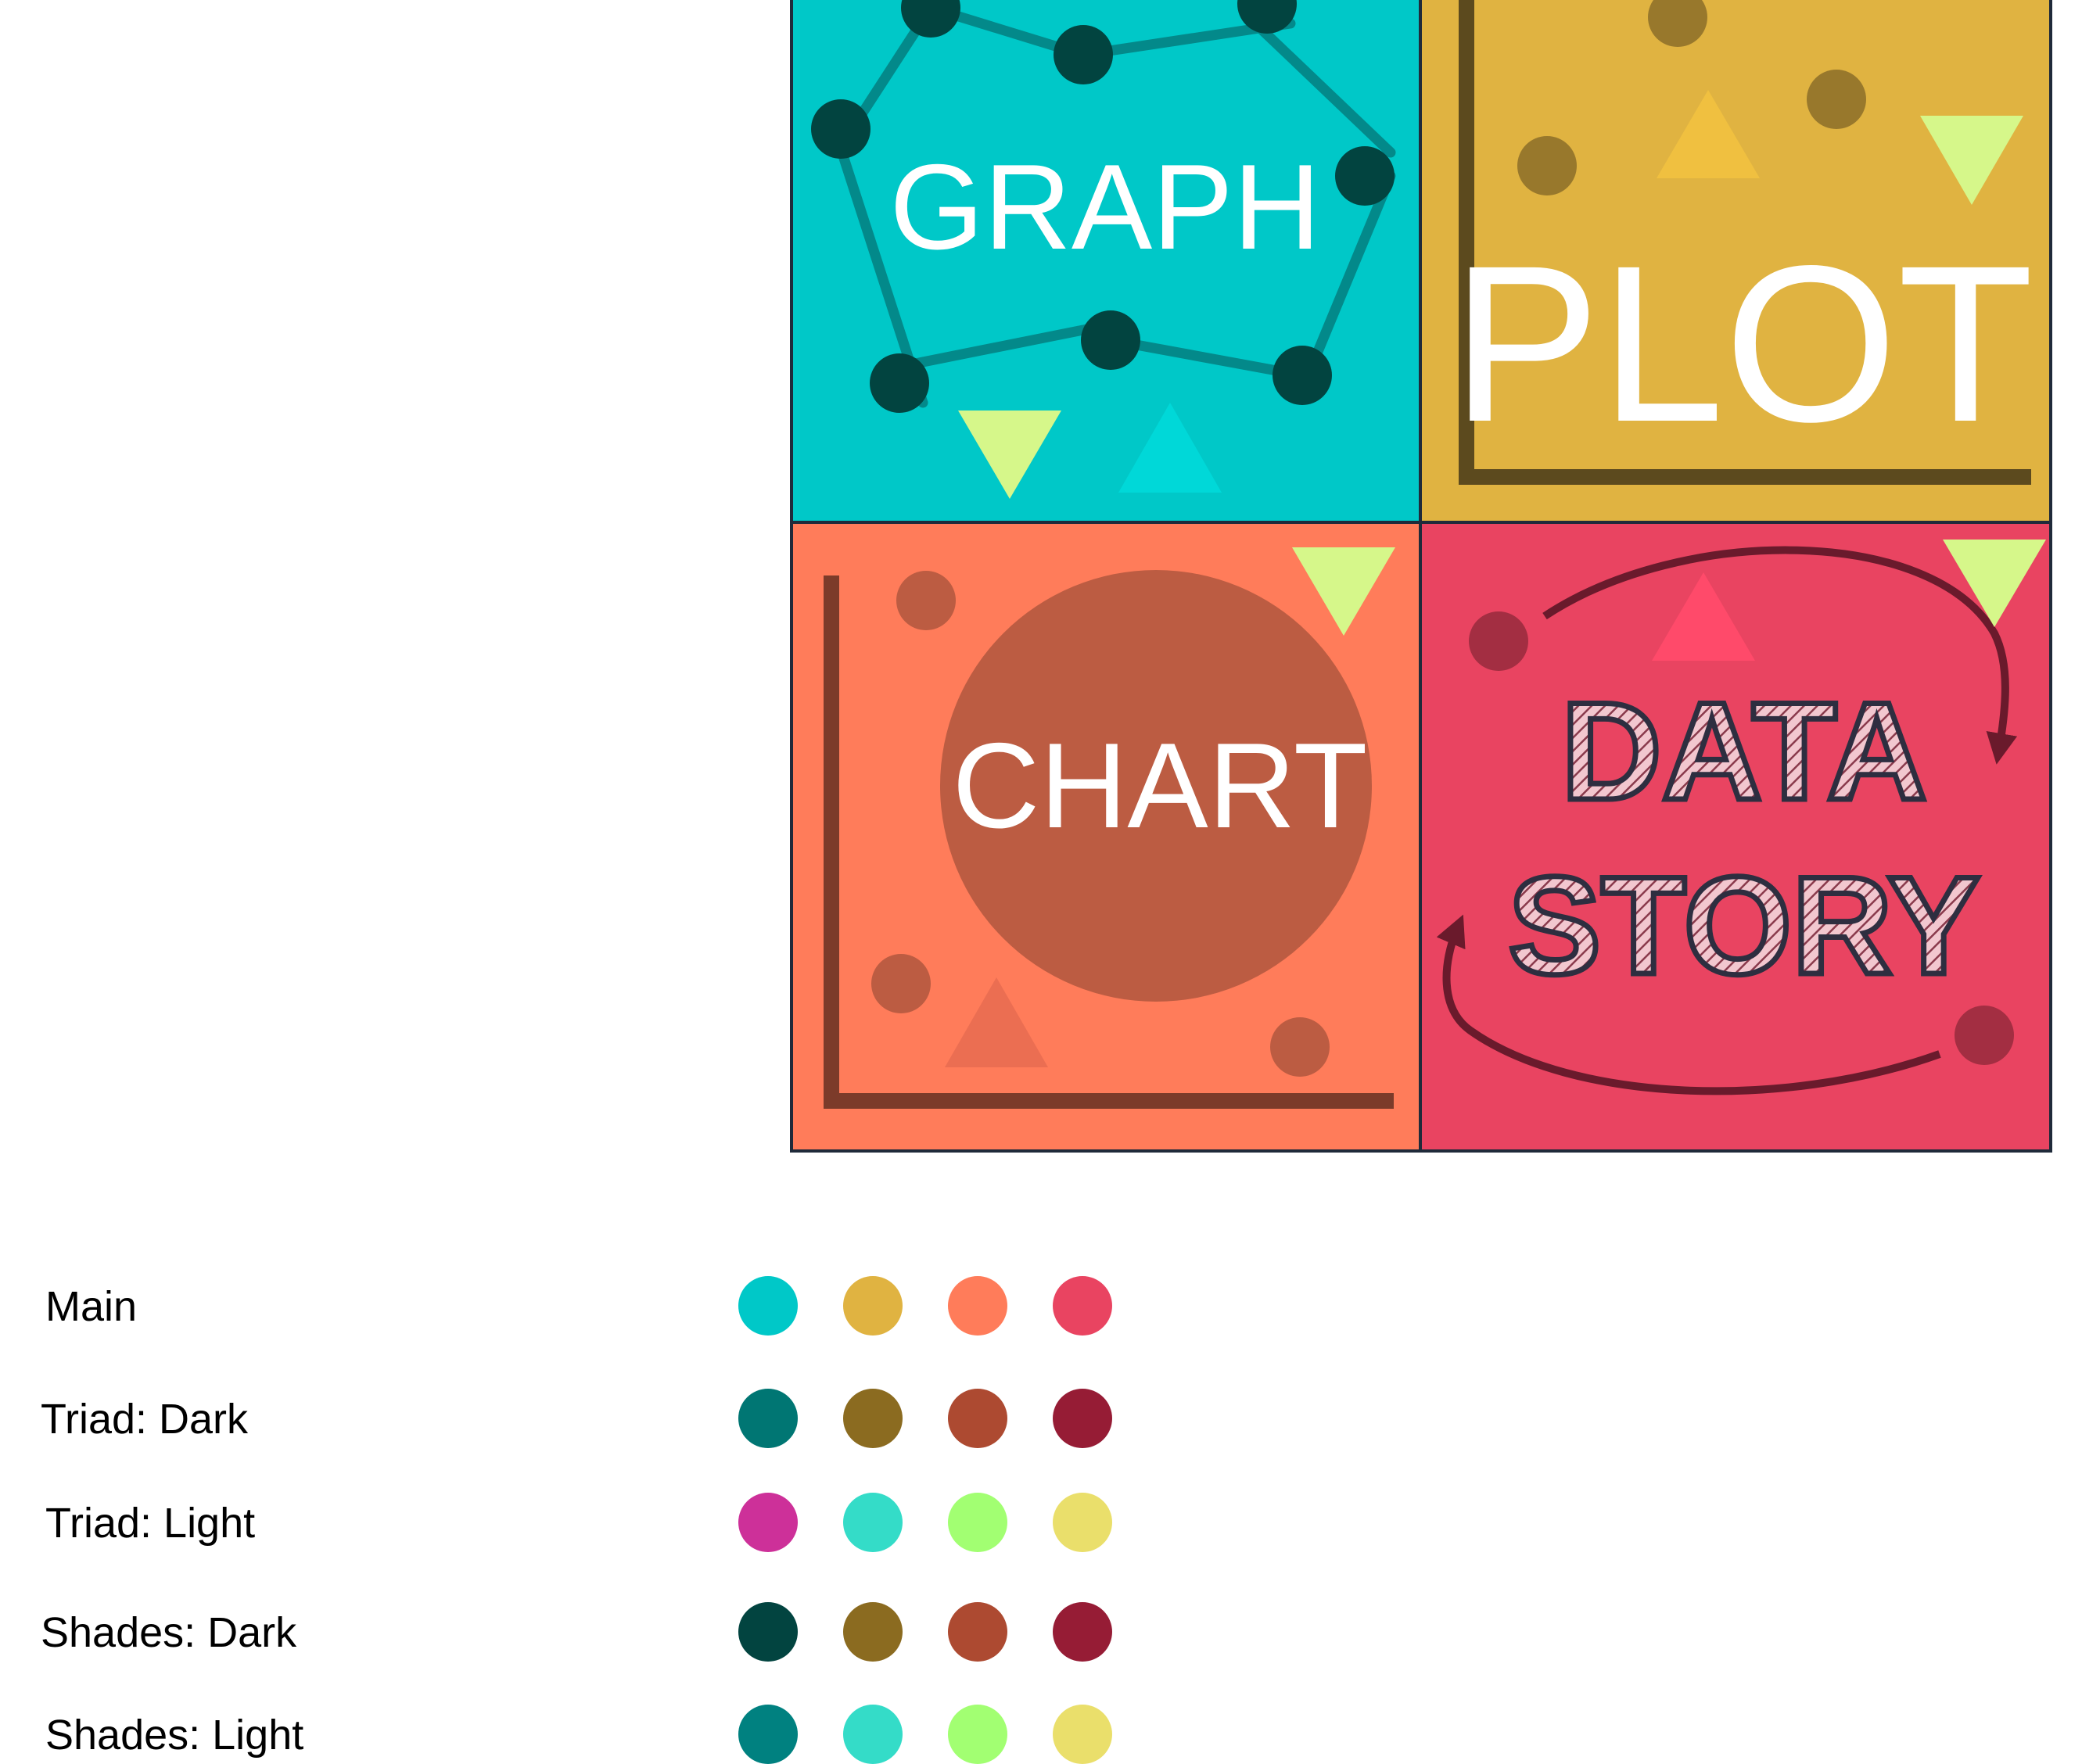 The image size is (2082, 1764). What do you see at coordinates (1744, 751) in the screenshot?
I see `data-story-line1: DATA` at bounding box center [1744, 751].